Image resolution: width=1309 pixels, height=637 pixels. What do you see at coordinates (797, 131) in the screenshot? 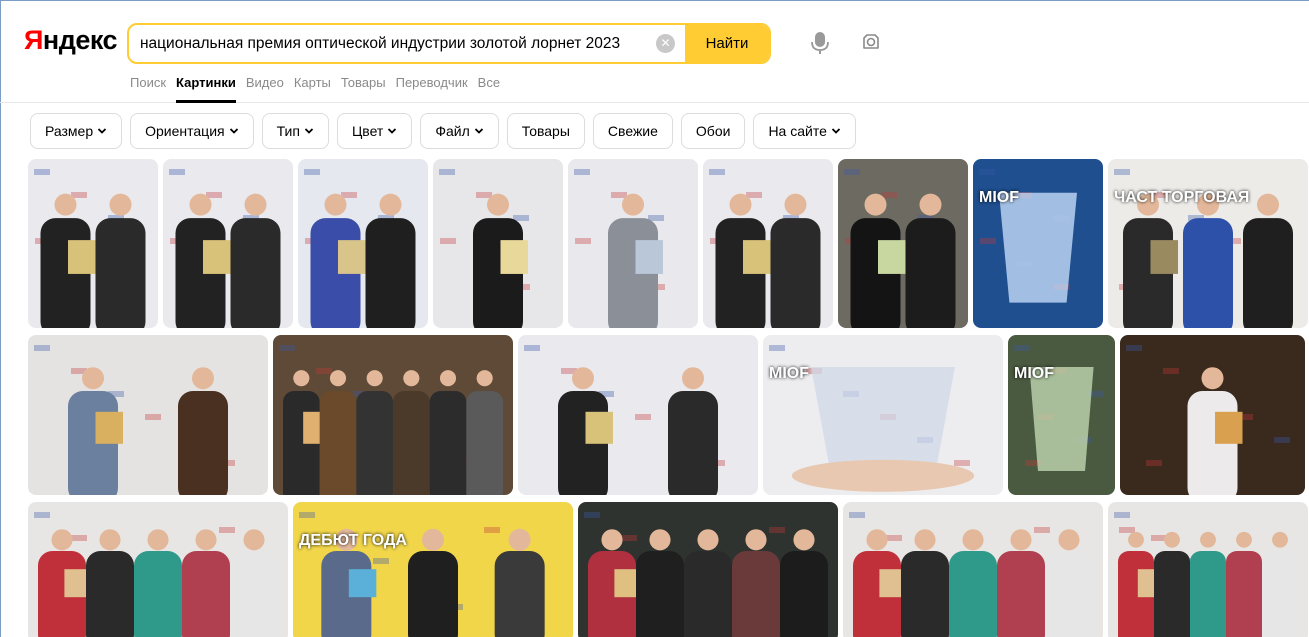
I see `filter-label: На сайте` at bounding box center [797, 131].